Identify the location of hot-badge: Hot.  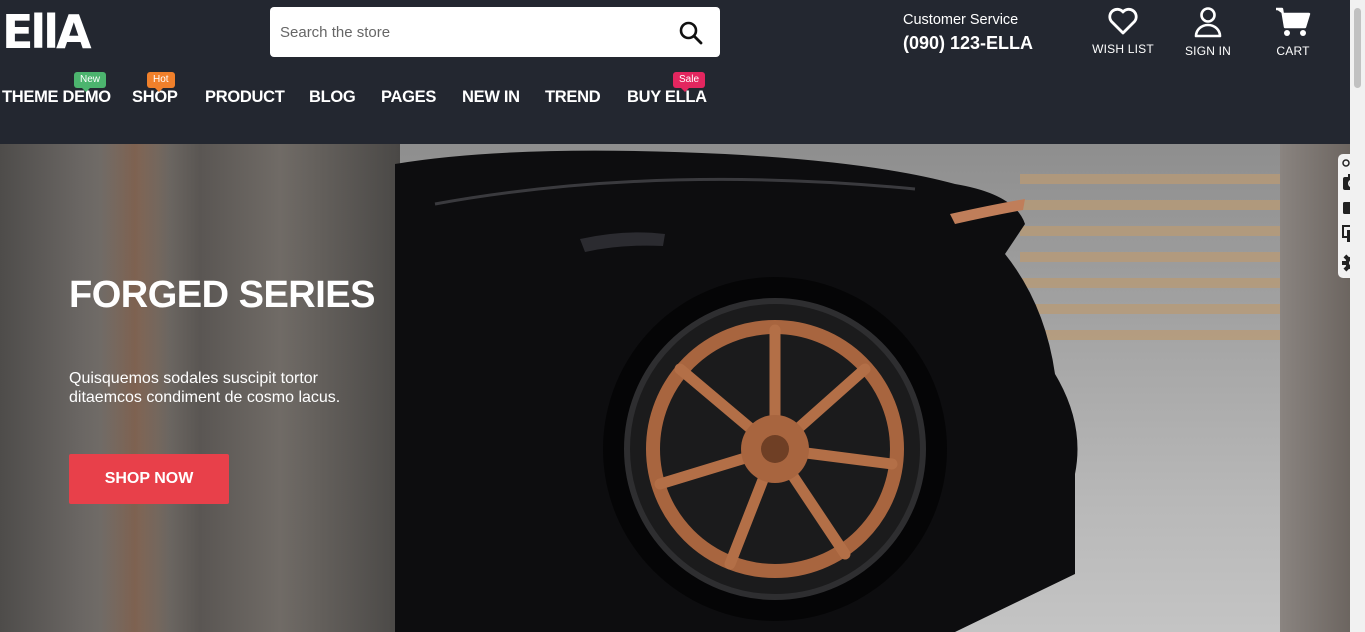
(161, 82).